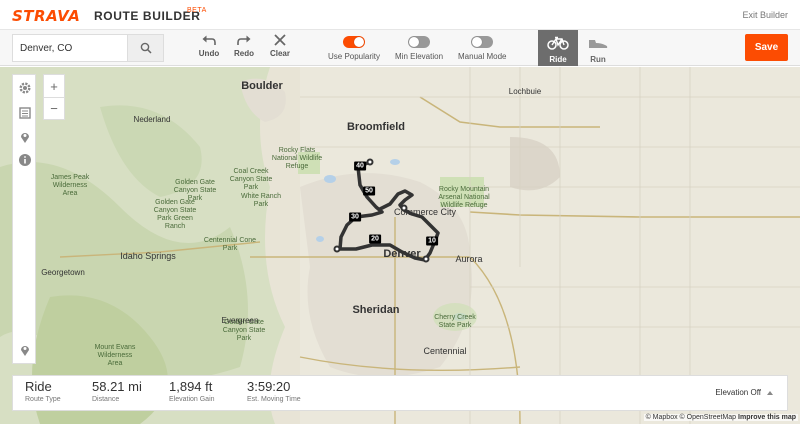  What do you see at coordinates (279, 53) in the screenshot?
I see `clear-label: Clear` at bounding box center [279, 53].